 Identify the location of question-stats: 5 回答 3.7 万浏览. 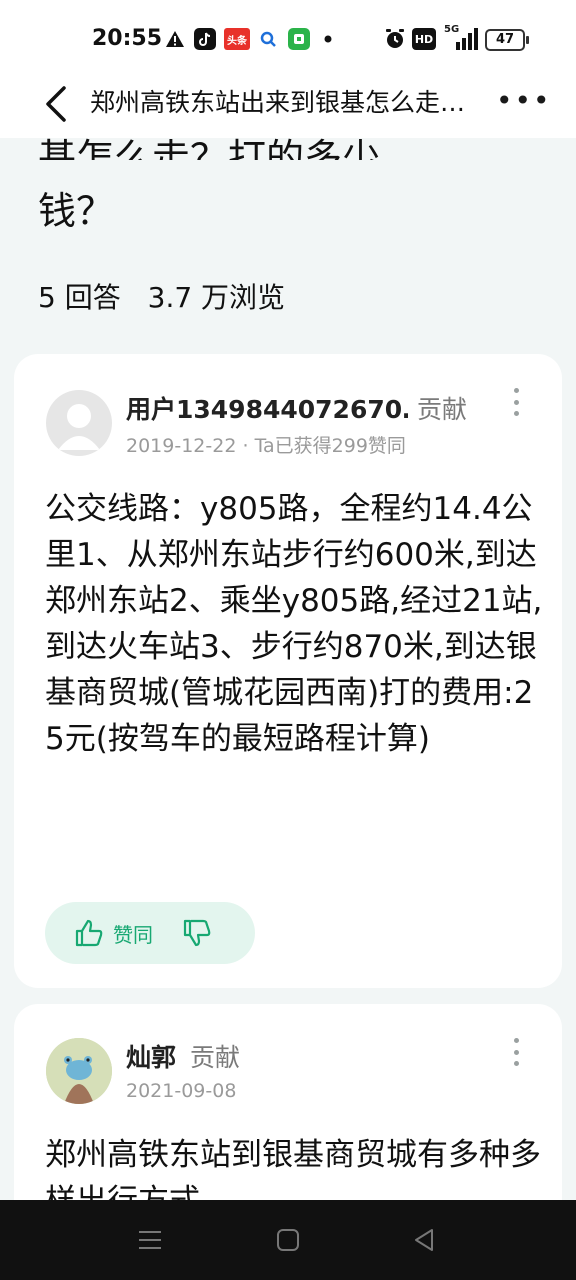
(170, 296).